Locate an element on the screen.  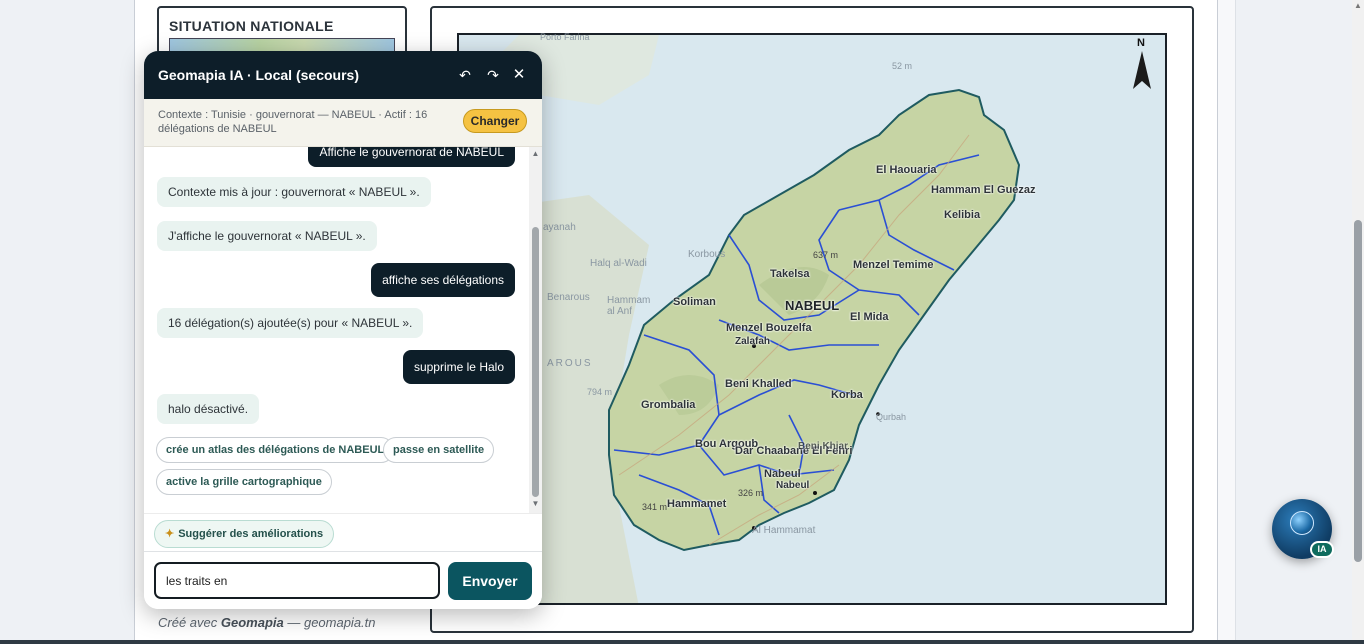
suggest-area: ✦ Suggérer des améliorations is located at coordinates (343, 532).